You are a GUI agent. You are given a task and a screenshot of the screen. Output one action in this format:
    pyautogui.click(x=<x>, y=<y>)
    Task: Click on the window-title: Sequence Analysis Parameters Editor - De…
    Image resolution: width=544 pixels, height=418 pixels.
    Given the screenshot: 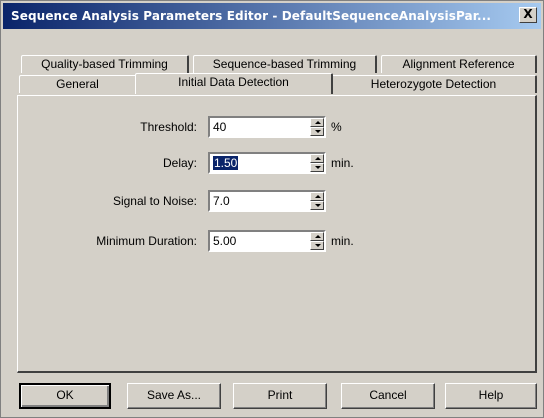 What is the action you would take?
    pyautogui.click(x=251, y=16)
    